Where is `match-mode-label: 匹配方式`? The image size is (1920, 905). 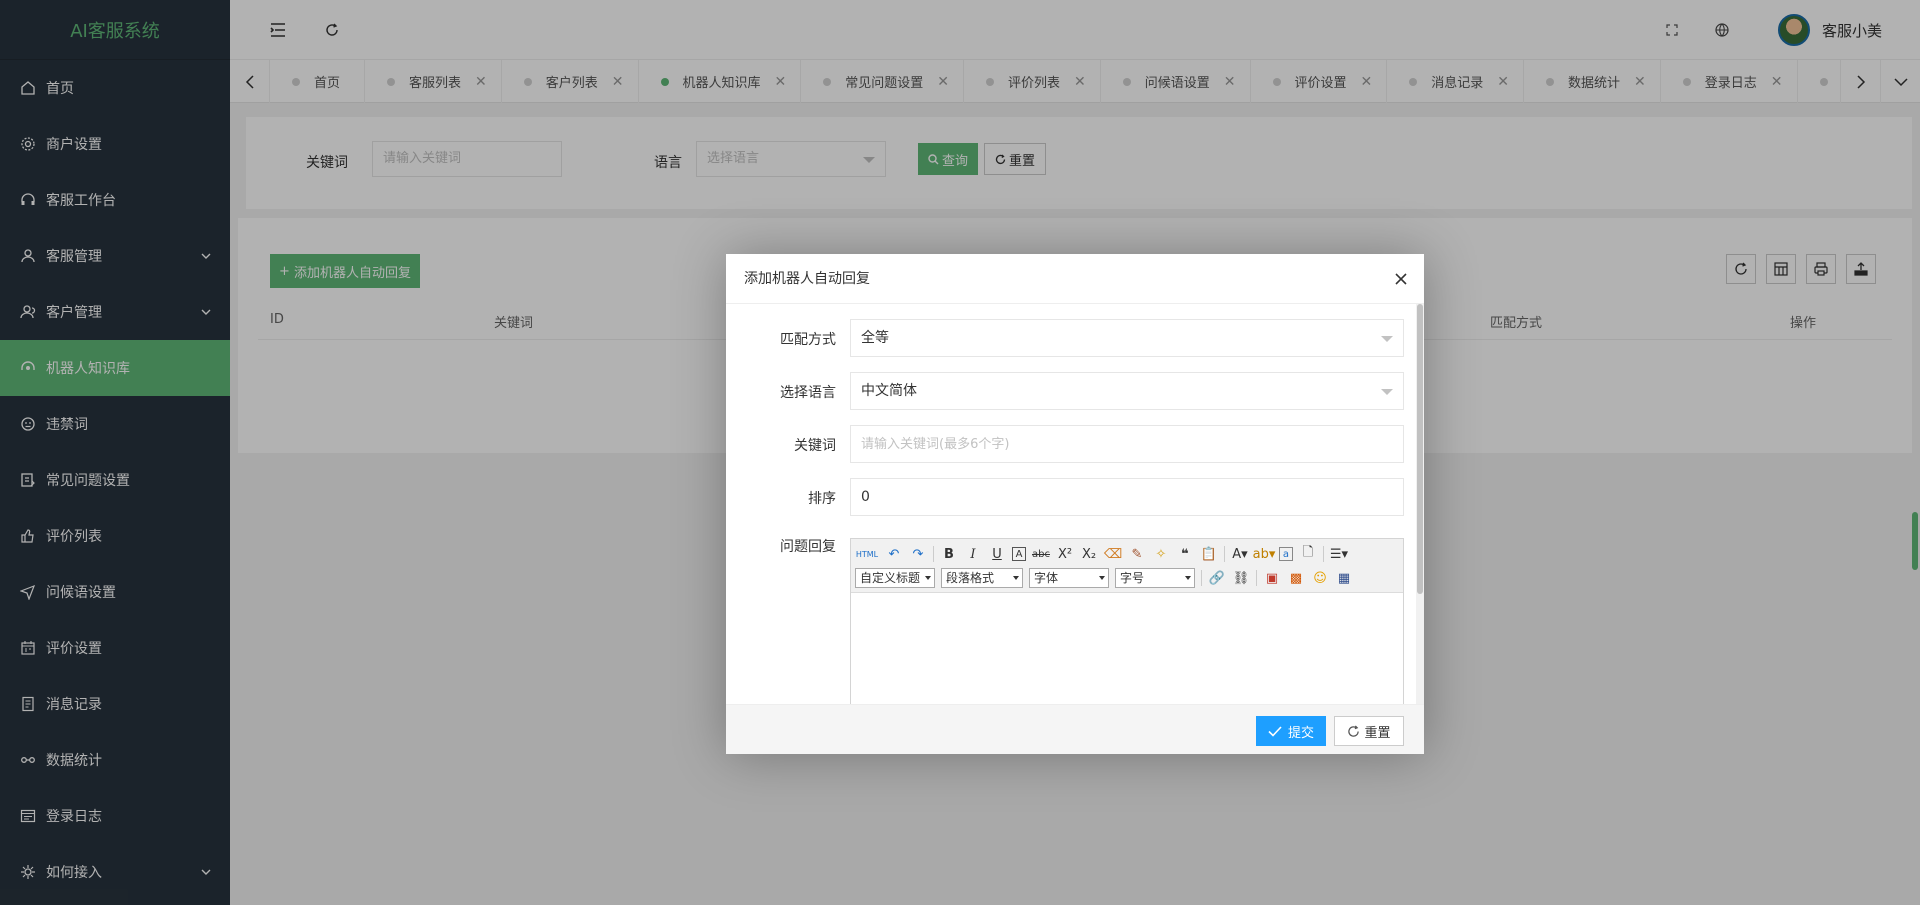
match-mode-label: 匹配方式 is located at coordinates (808, 340).